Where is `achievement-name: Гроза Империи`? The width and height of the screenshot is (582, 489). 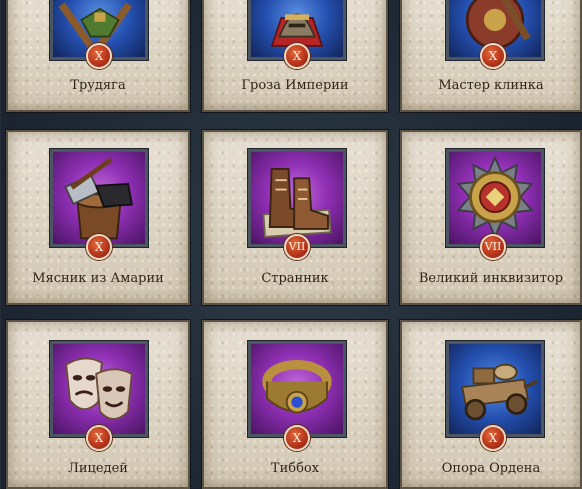 achievement-name: Гроза Империи is located at coordinates (295, 85).